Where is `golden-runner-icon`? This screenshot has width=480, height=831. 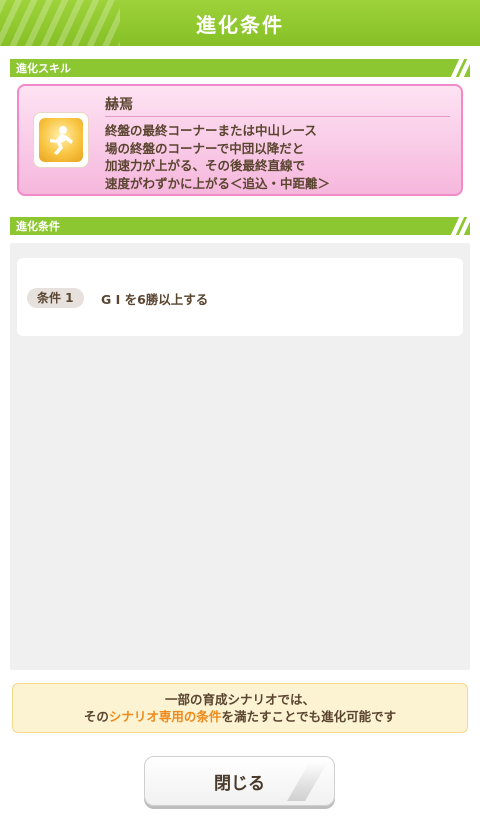 golden-runner-icon is located at coordinates (61, 140).